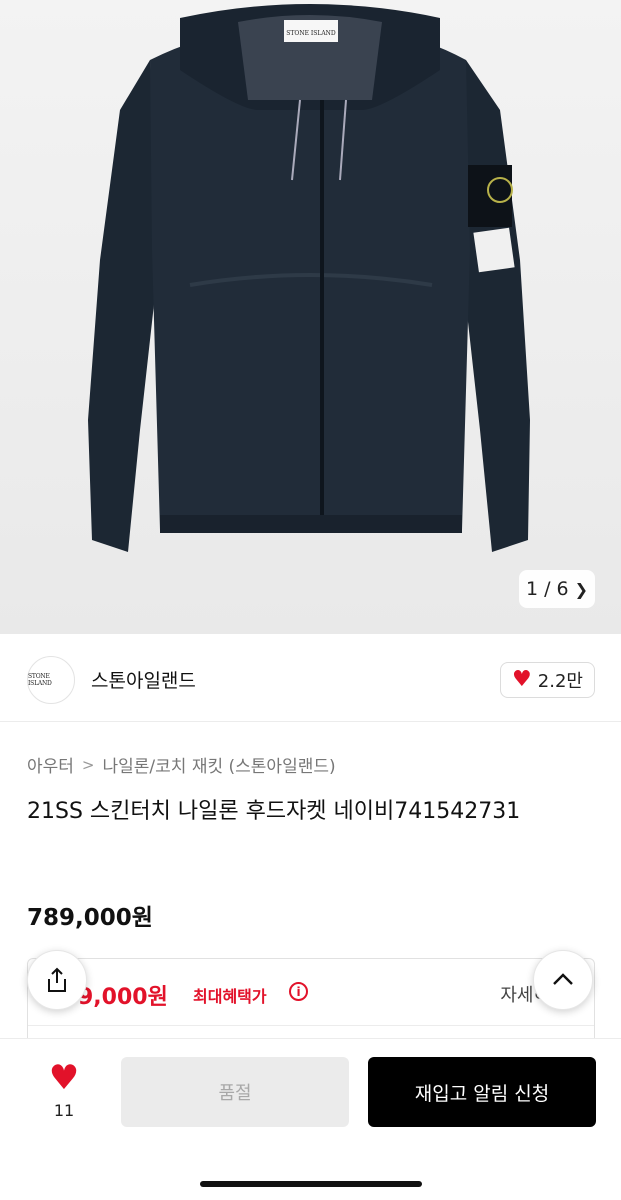 Image resolution: width=621 pixels, height=1200 pixels. I want to click on product-price: 789,000원, so click(90, 918).